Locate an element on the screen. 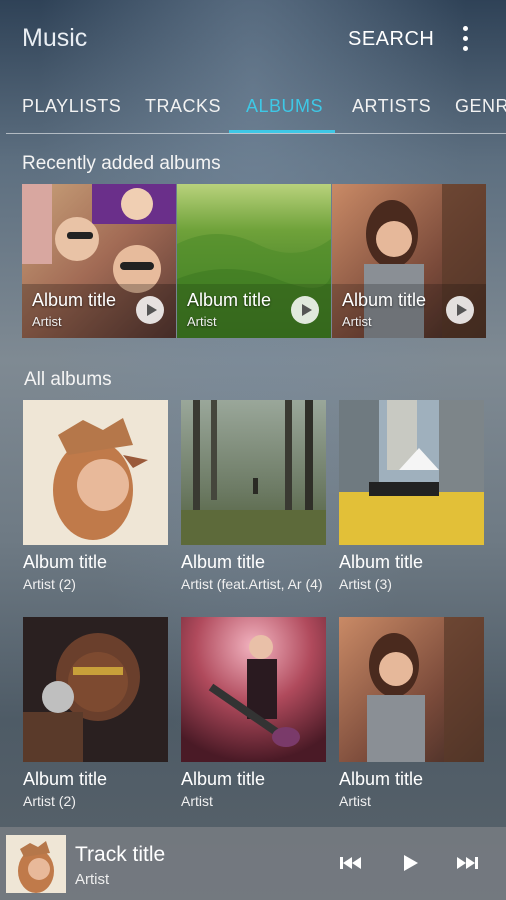 The width and height of the screenshot is (506, 900). tab-genre: GENRE is located at coordinates (480, 106).